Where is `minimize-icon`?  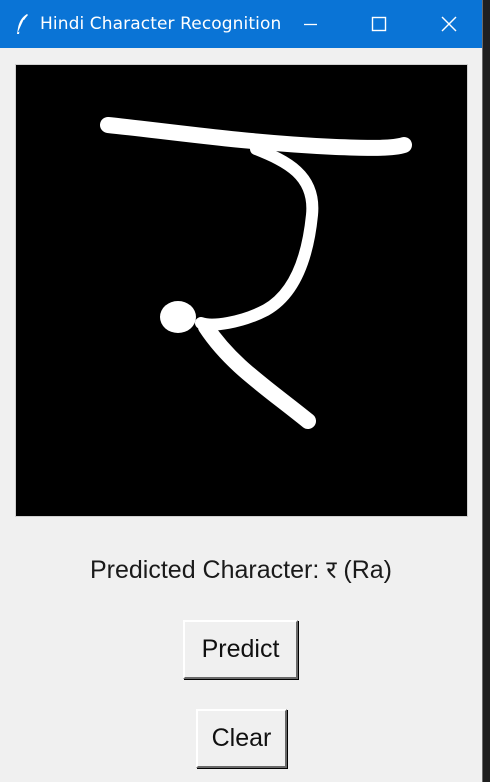
minimize-icon is located at coordinates (310, 24).